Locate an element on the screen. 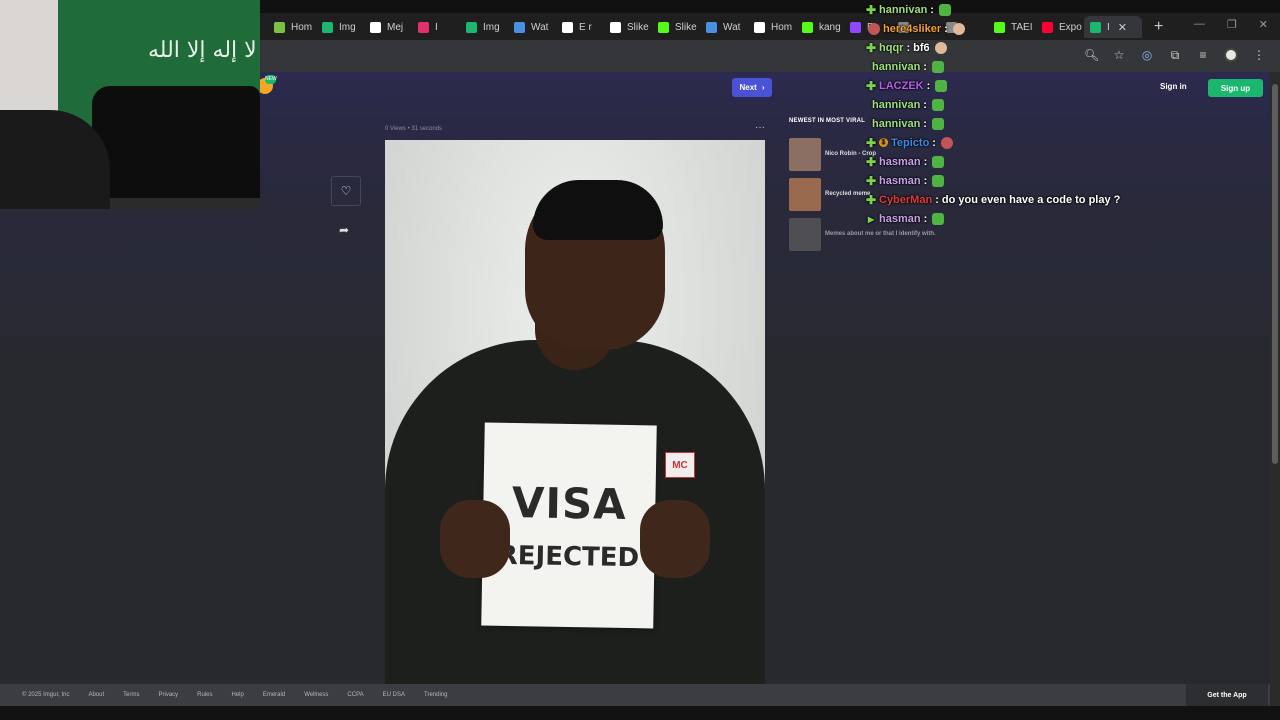  chat-username: Tepicto is located at coordinates (910, 143).